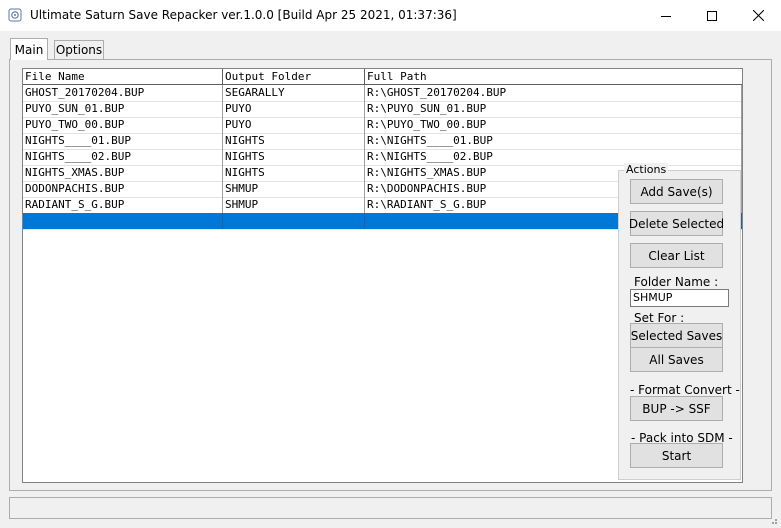  I want to click on close-button, so click(758, 15).